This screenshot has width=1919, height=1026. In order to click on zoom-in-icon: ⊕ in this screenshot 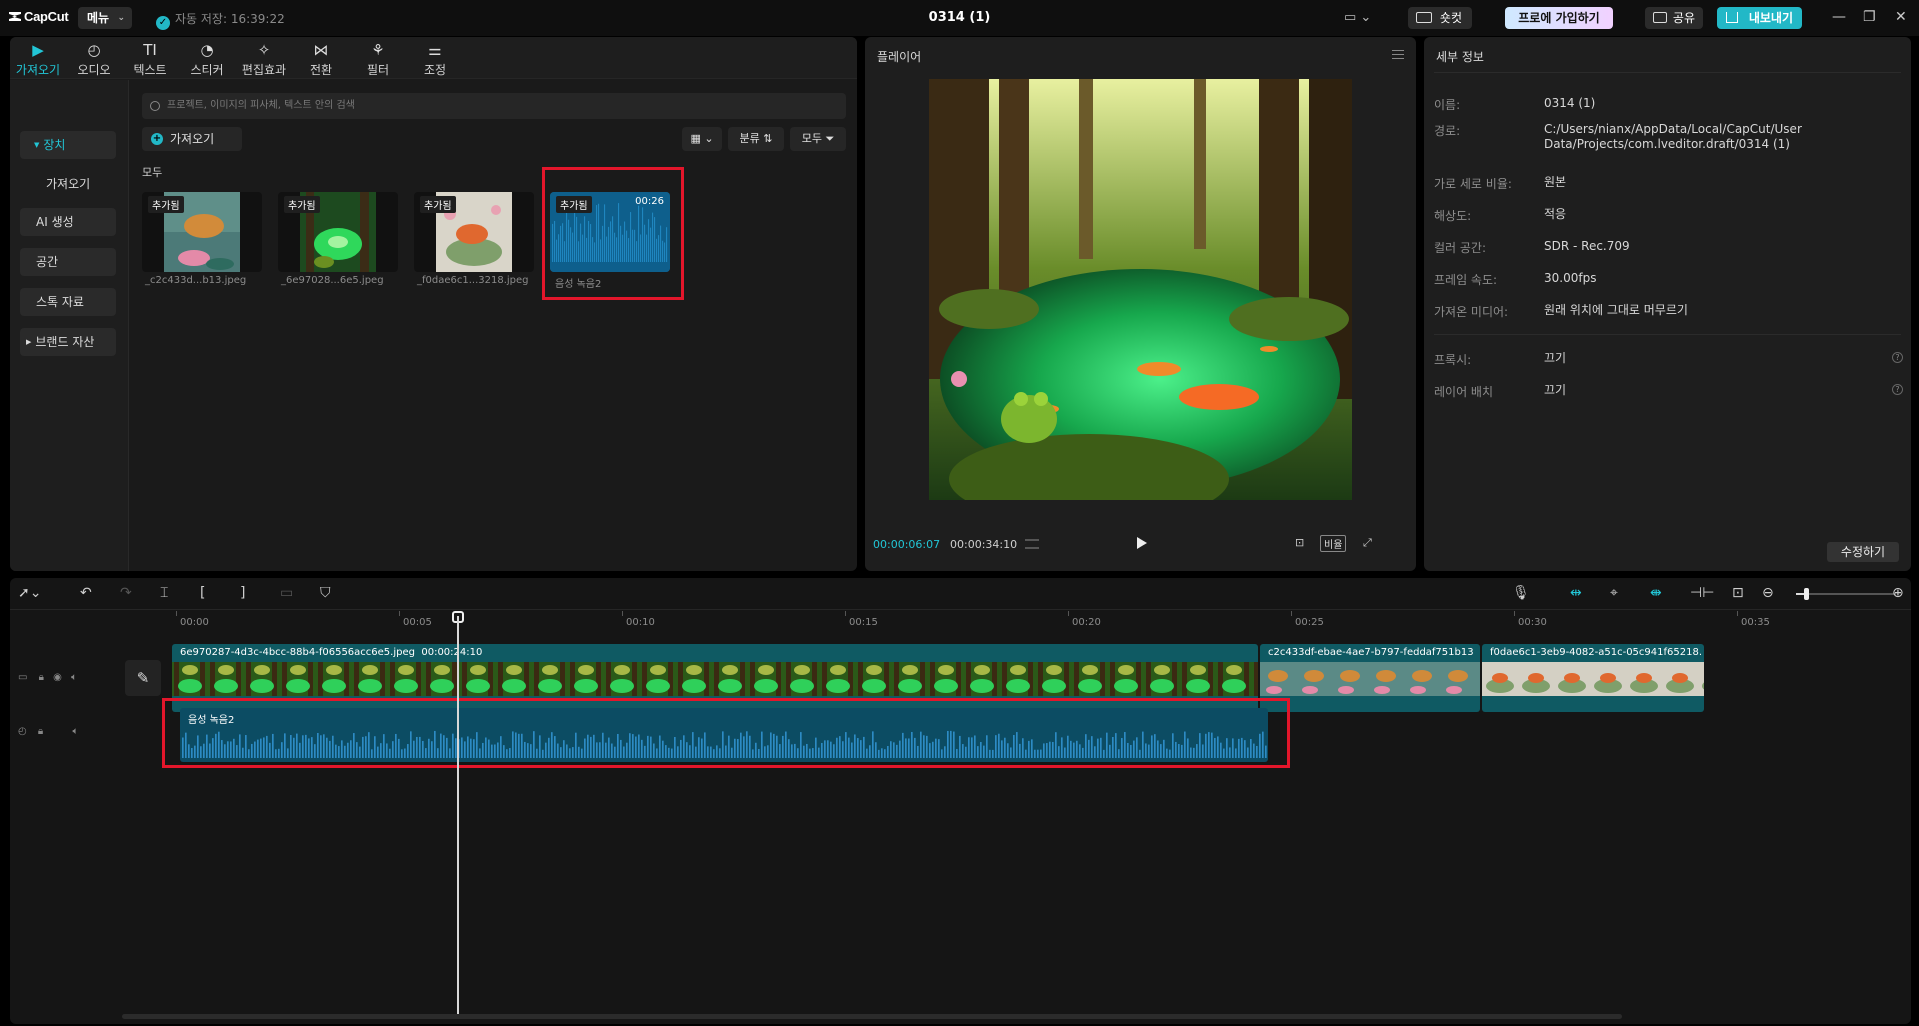, I will do `click(1898, 593)`.